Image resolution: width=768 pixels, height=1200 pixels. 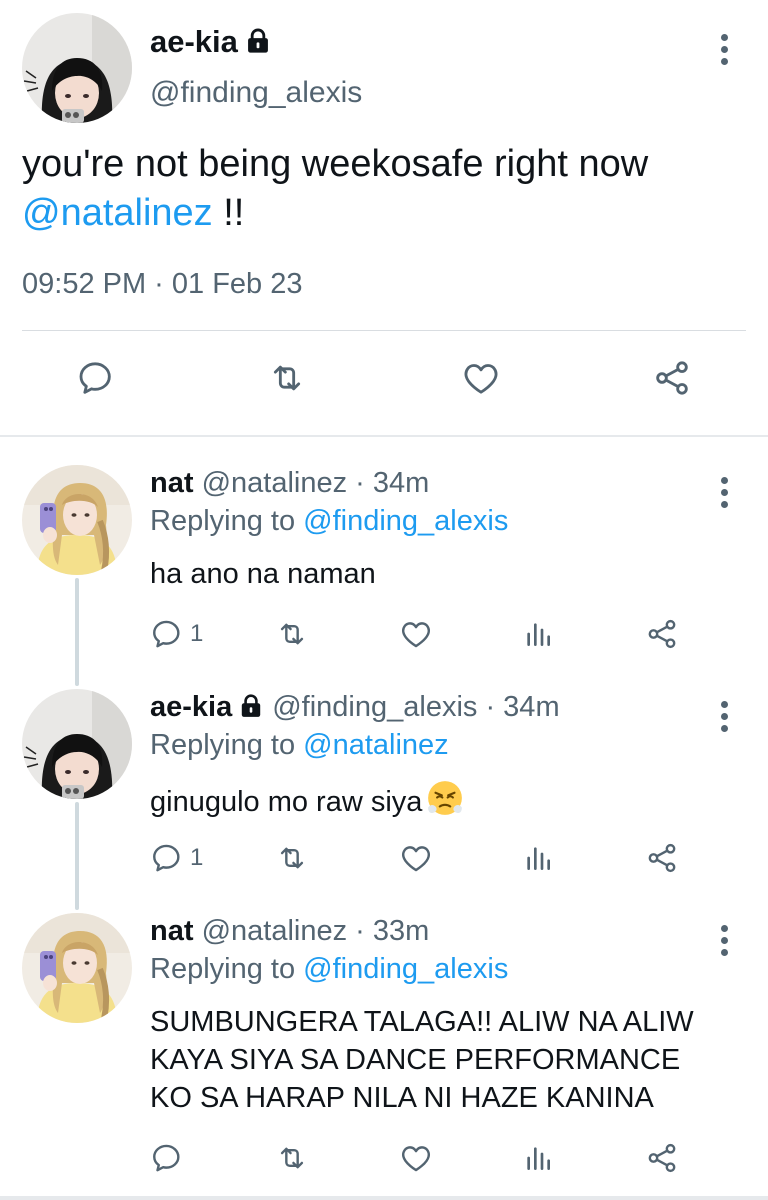 I want to click on reply-text: ginugulo mo raw siya, so click(x=450, y=800).